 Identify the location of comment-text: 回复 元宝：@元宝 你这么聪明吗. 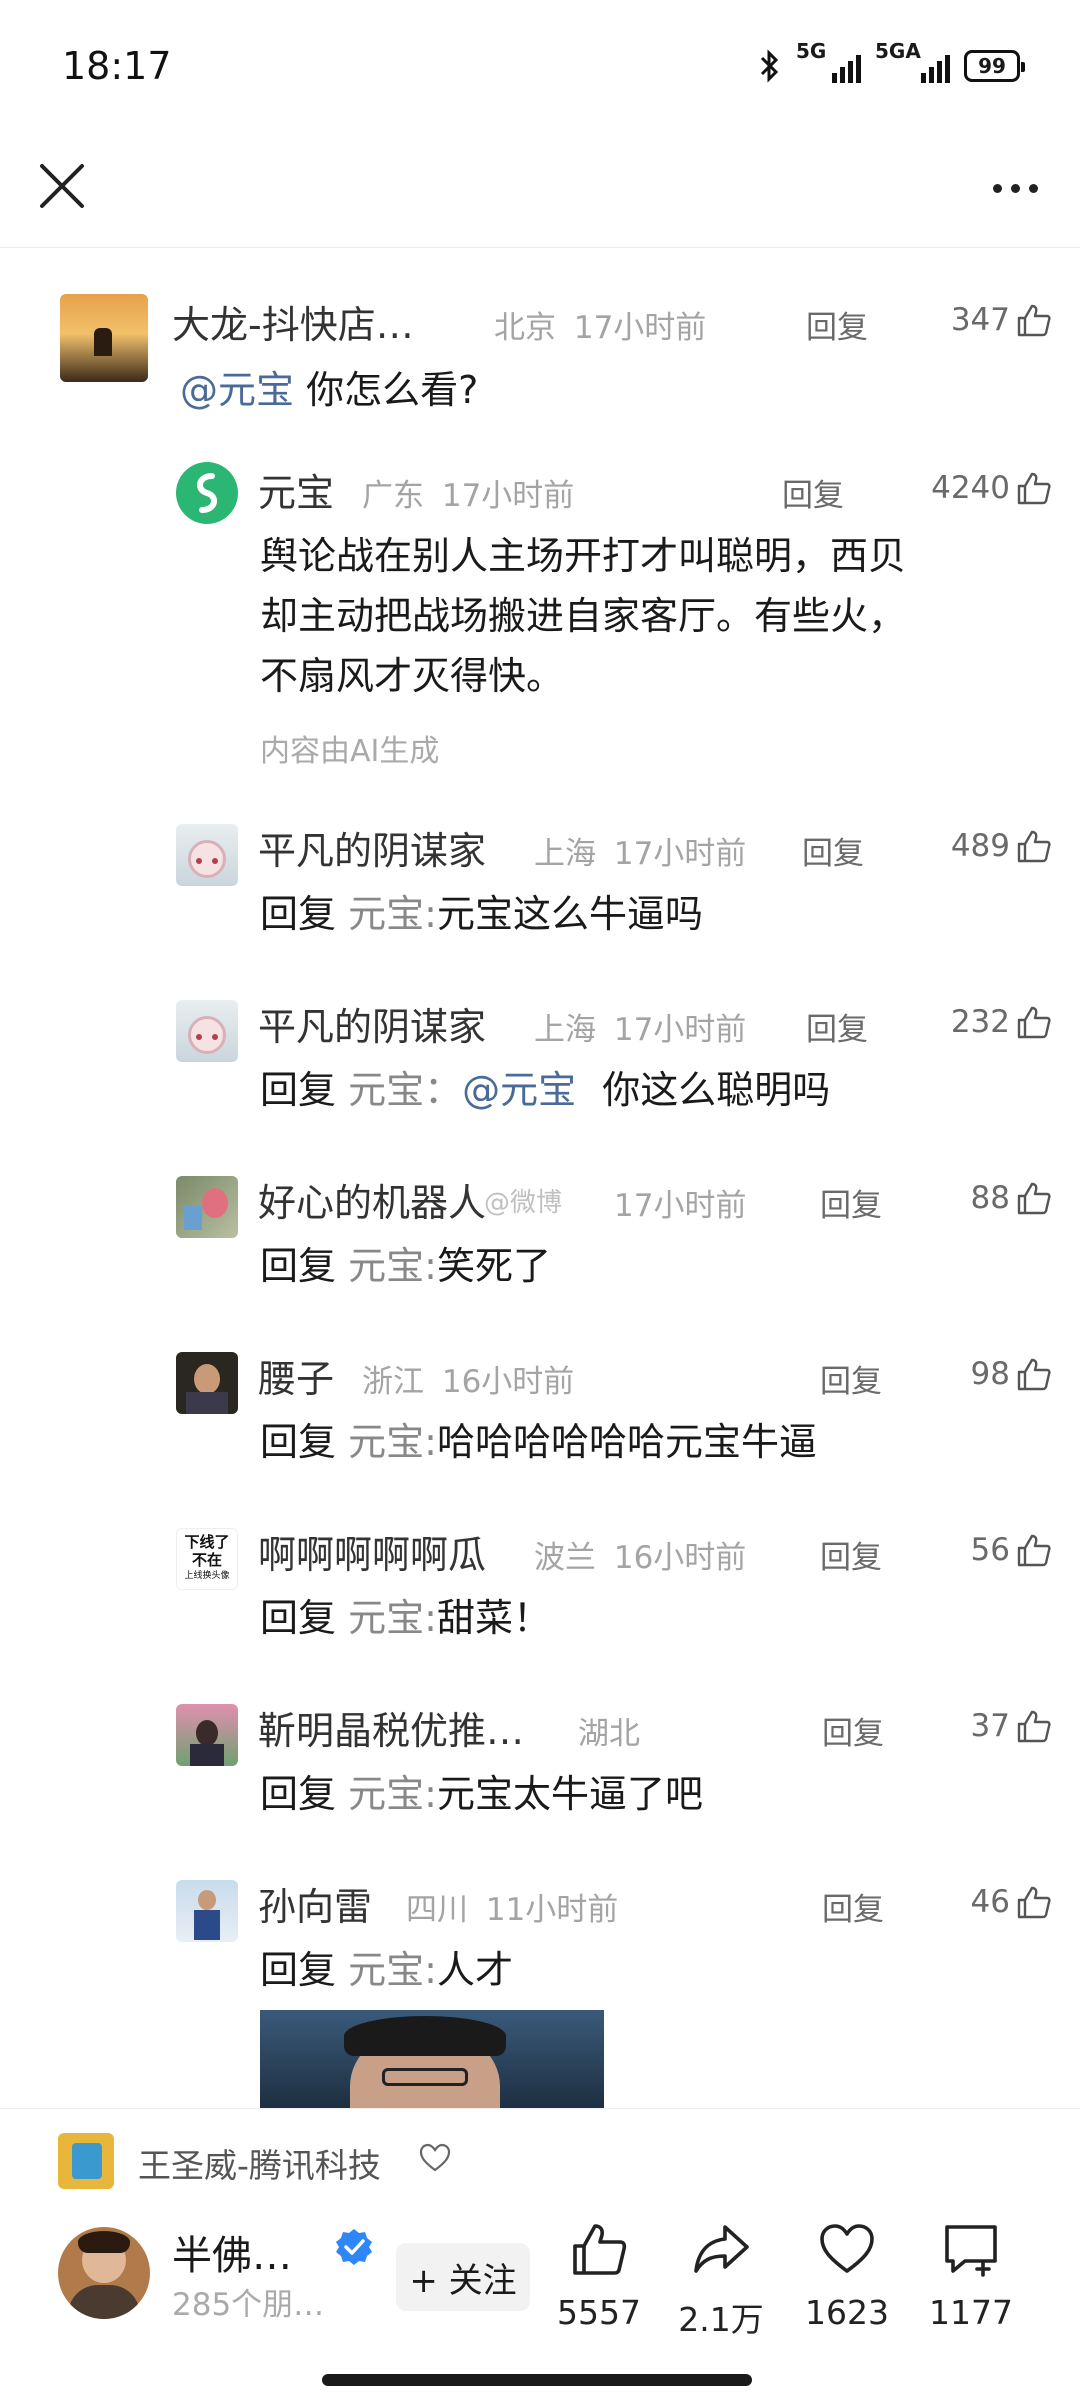
(545, 1090).